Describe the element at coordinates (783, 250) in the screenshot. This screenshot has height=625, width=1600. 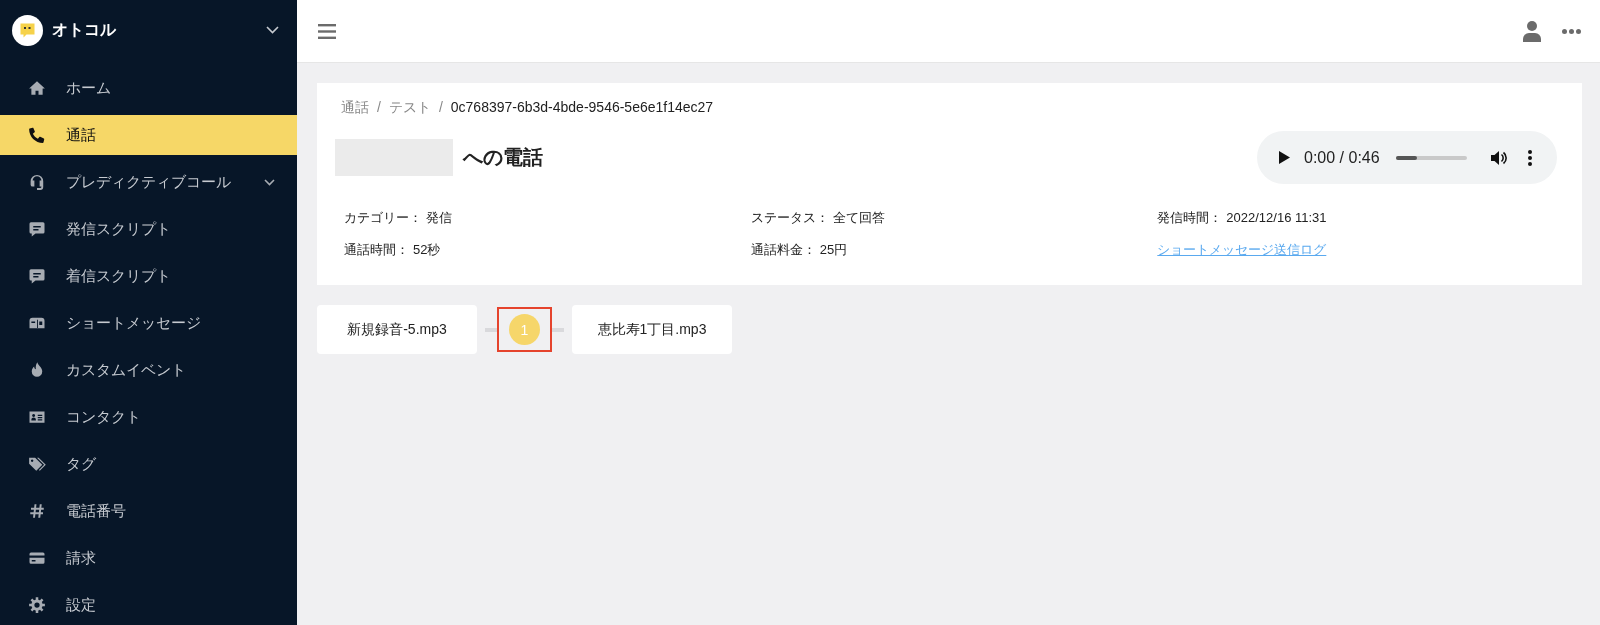
I see `detail-label: 通話料金：` at that location.